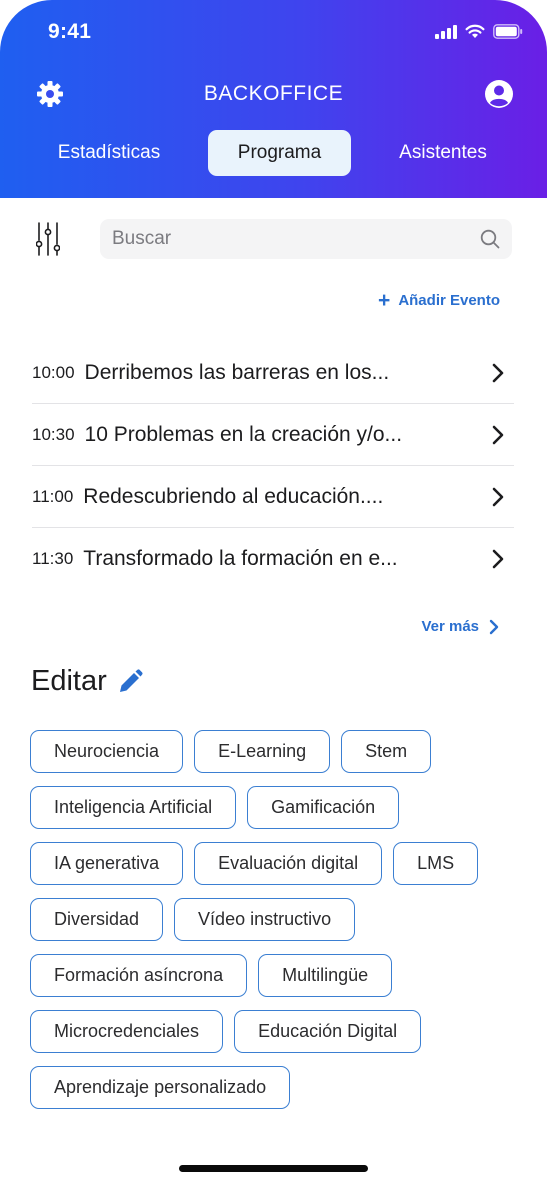 Image resolution: width=547 pixels, height=1184 pixels. What do you see at coordinates (475, 31) in the screenshot?
I see `wifi-icon` at bounding box center [475, 31].